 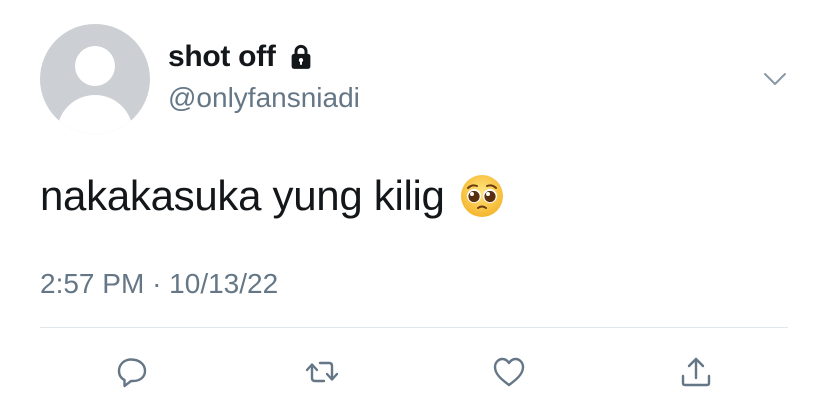 What do you see at coordinates (224, 283) in the screenshot?
I see `tweet-date: 10/13/22` at bounding box center [224, 283].